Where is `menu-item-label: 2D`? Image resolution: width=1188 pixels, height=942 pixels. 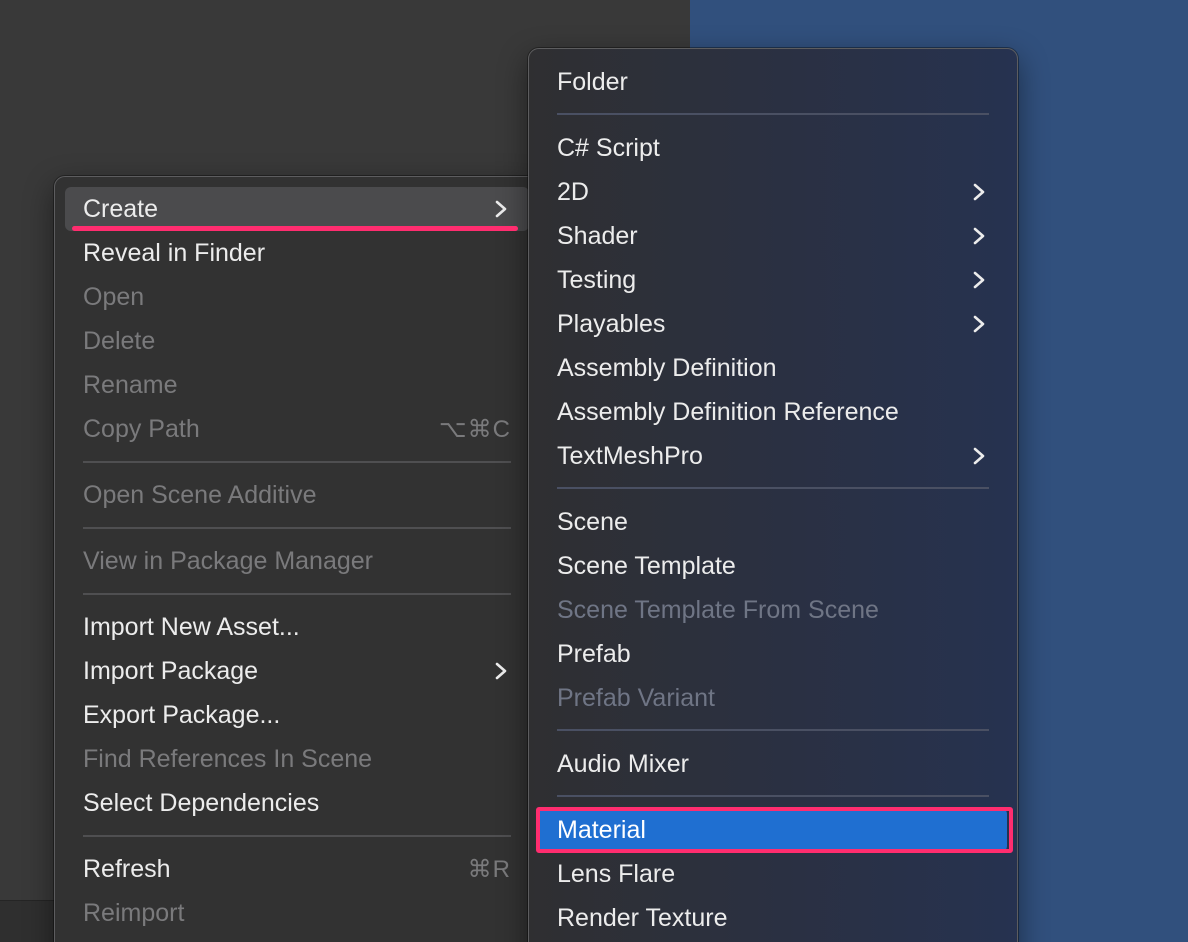 menu-item-label: 2D is located at coordinates (573, 191).